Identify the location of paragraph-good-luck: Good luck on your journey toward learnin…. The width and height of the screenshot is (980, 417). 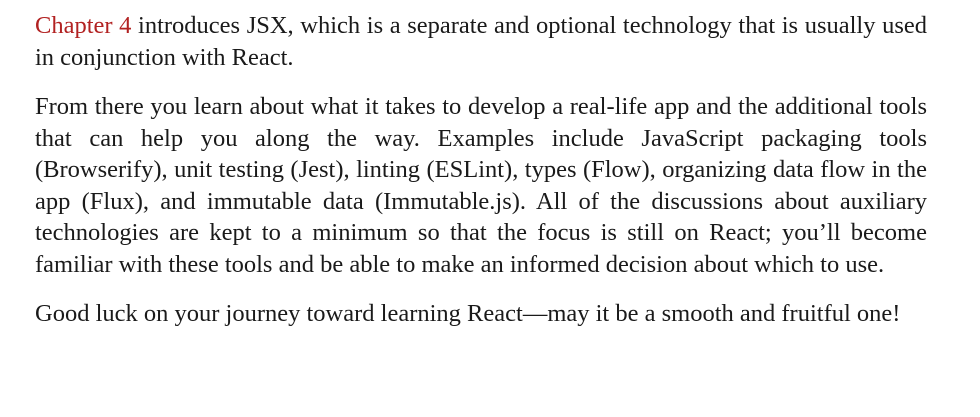
(481, 314).